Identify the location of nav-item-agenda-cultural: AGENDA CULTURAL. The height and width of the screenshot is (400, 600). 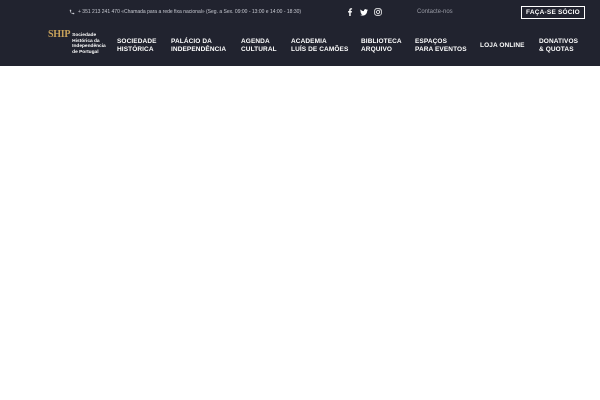
(259, 45).